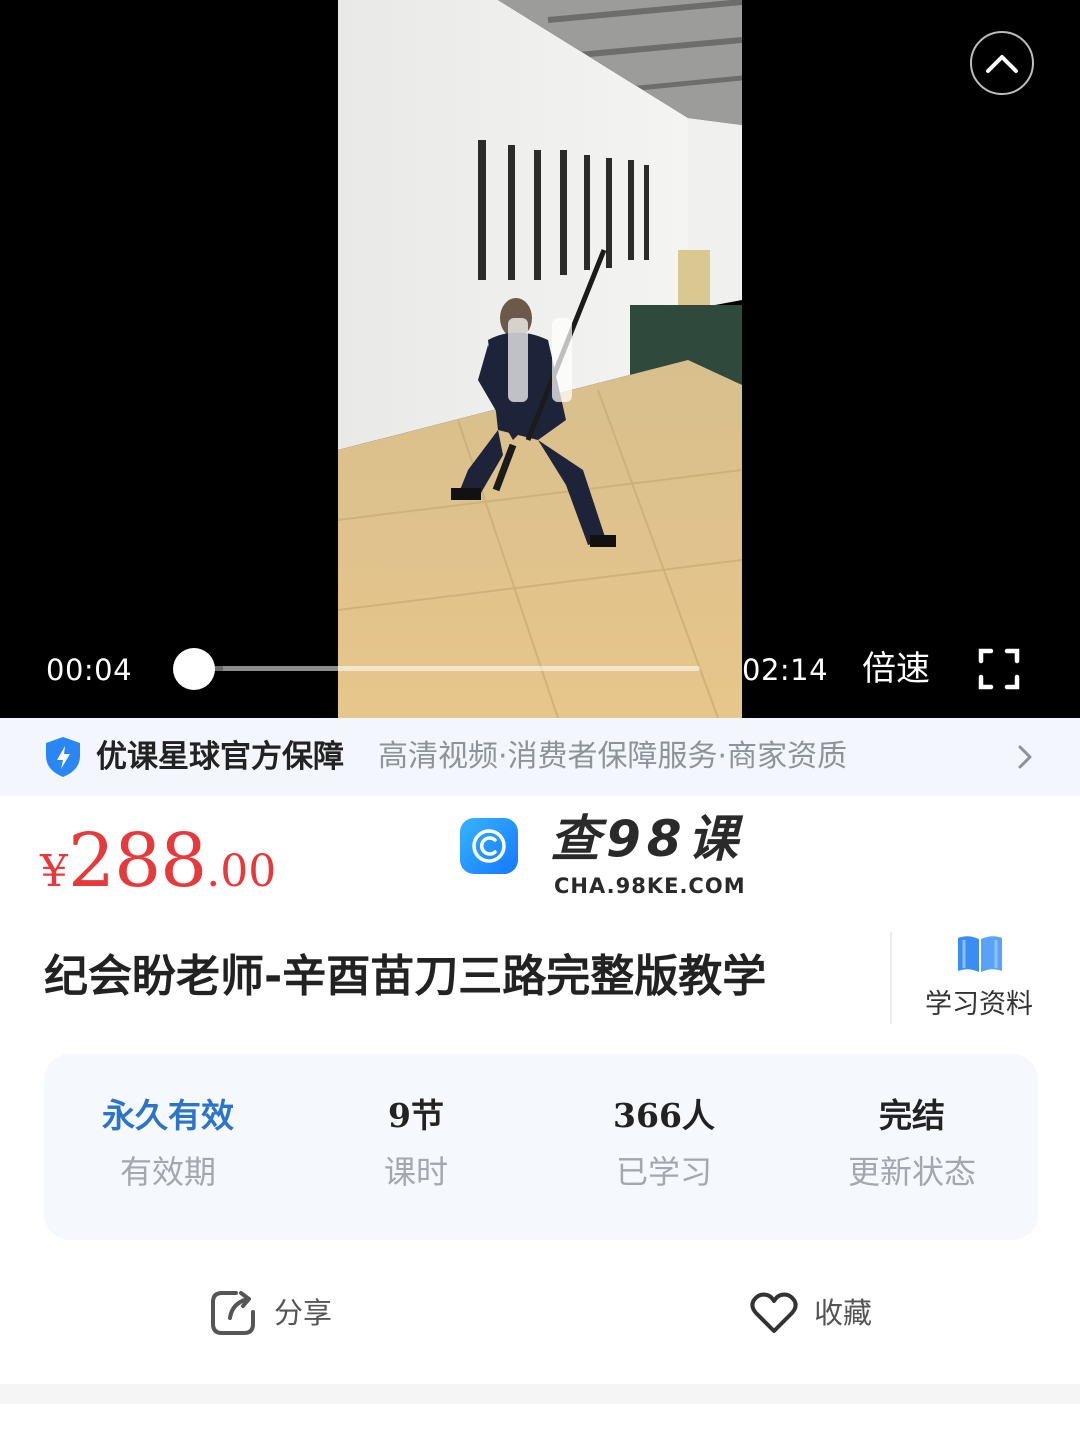 The image size is (1080, 1432). I want to click on study-materials-label: 学习资料, so click(979, 1004).